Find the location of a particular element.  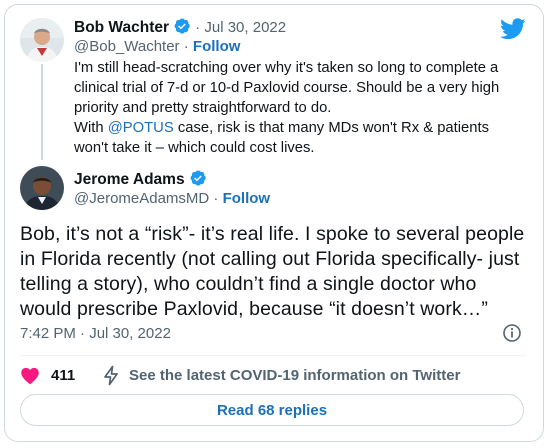

twitter-bird-icon is located at coordinates (513, 29).